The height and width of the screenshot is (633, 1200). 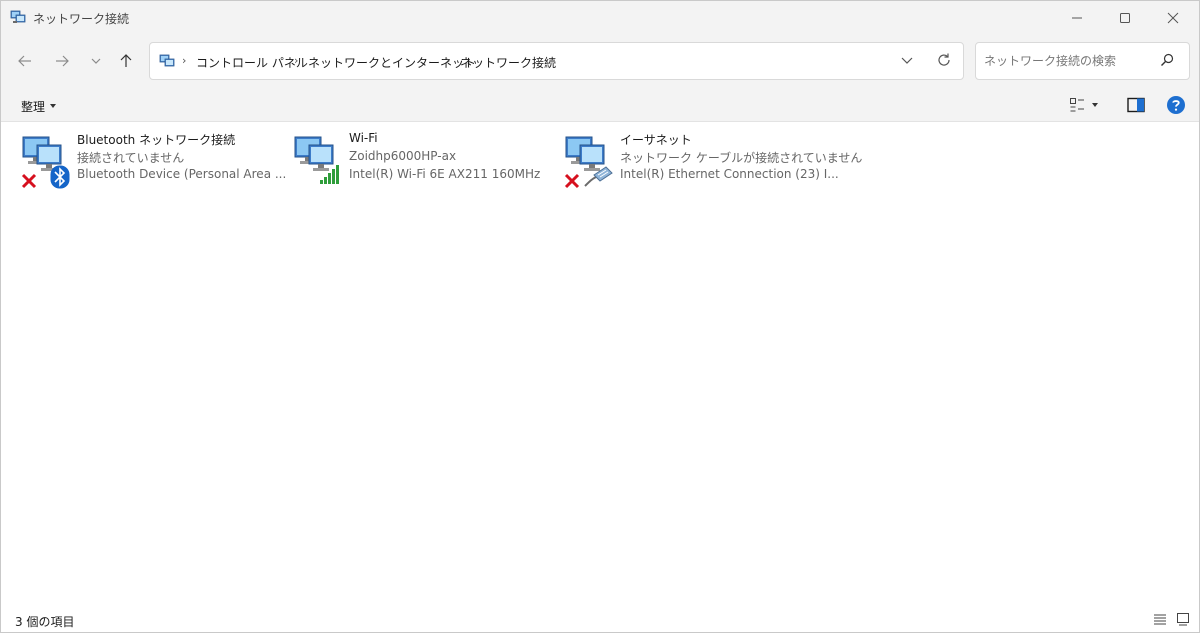 I want to click on maximize-icon, so click(x=1125, y=17).